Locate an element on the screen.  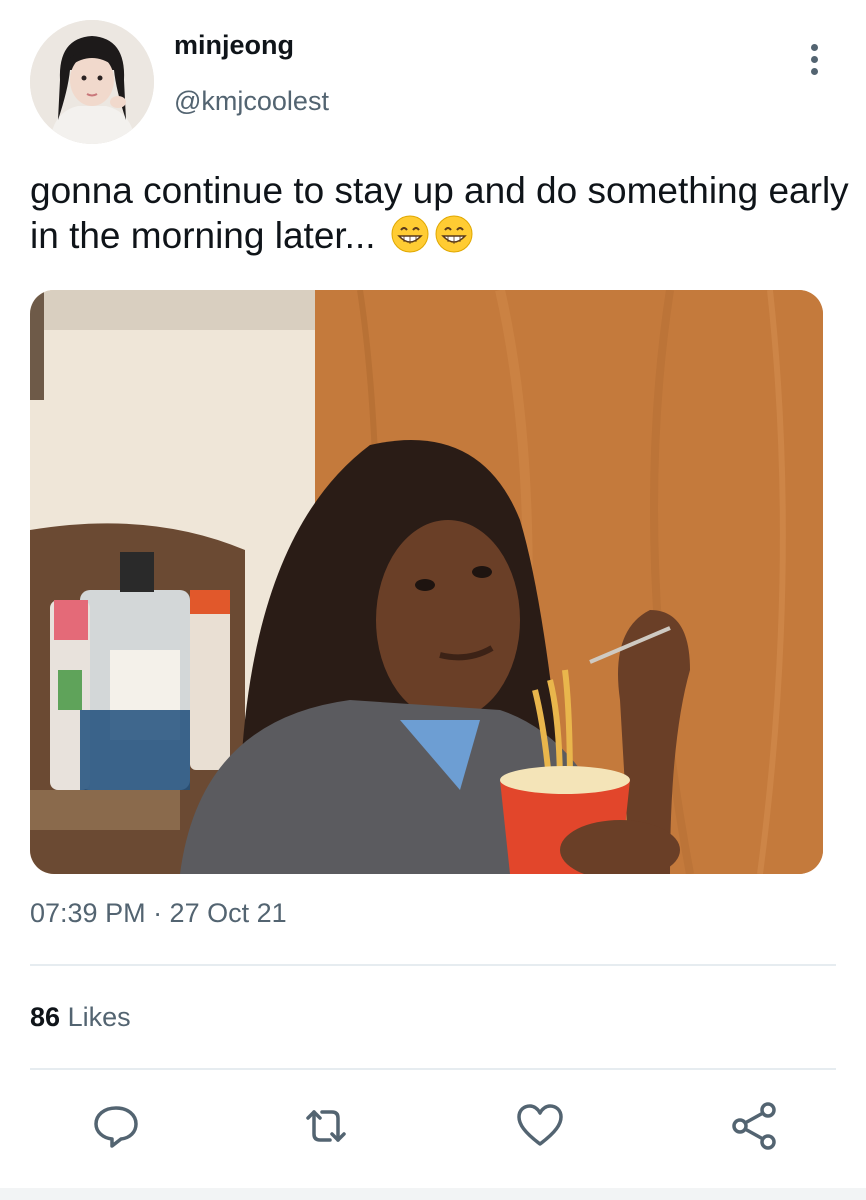
more-options-icon is located at coordinates (815, 60).